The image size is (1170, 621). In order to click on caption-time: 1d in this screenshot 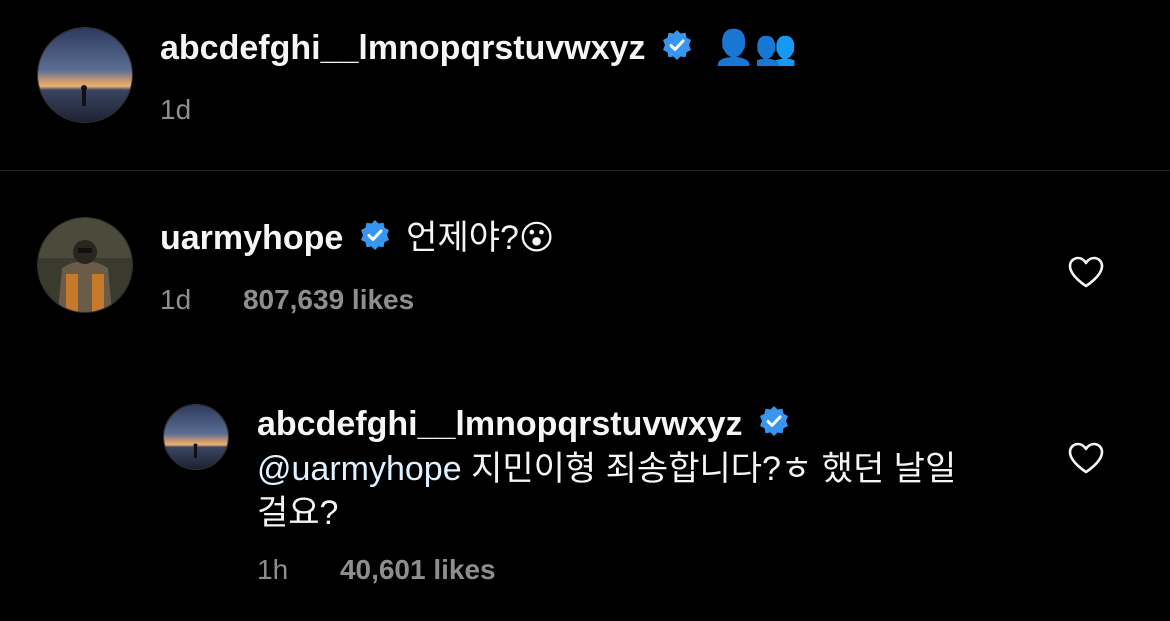, I will do `click(176, 109)`.